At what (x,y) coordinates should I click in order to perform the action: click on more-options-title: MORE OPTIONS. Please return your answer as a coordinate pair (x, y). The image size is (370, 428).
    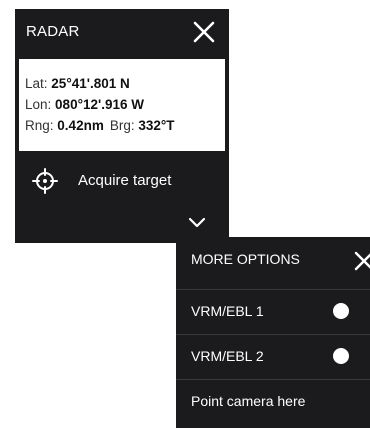
    Looking at the image, I should click on (245, 259).